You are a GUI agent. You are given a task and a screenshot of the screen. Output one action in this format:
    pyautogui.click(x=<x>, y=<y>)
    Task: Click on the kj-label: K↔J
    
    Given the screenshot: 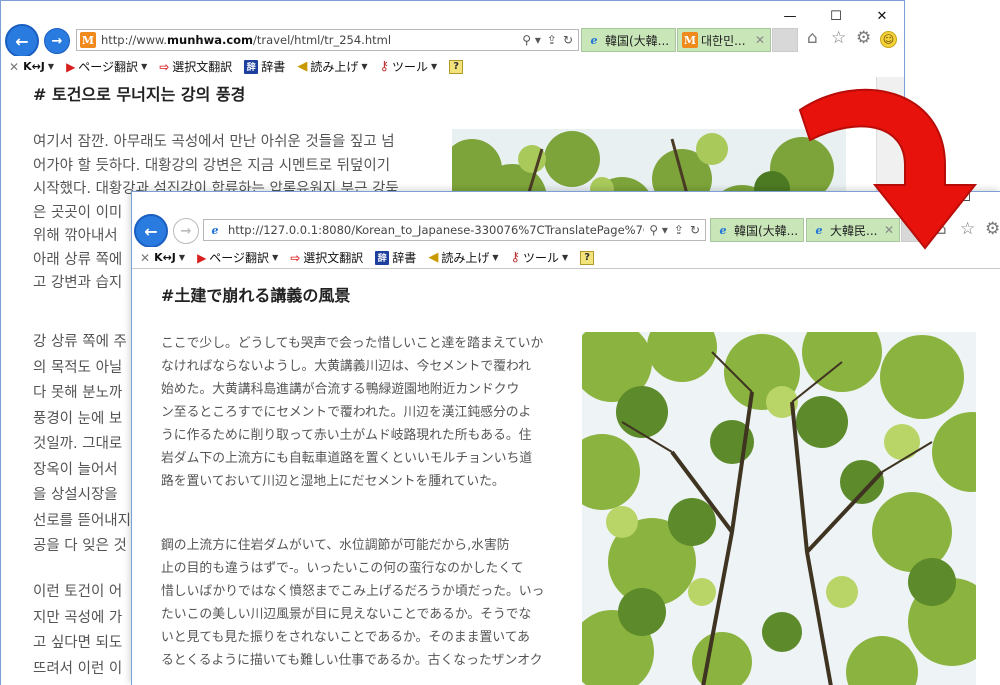 What is the action you would take?
    pyautogui.click(x=165, y=257)
    